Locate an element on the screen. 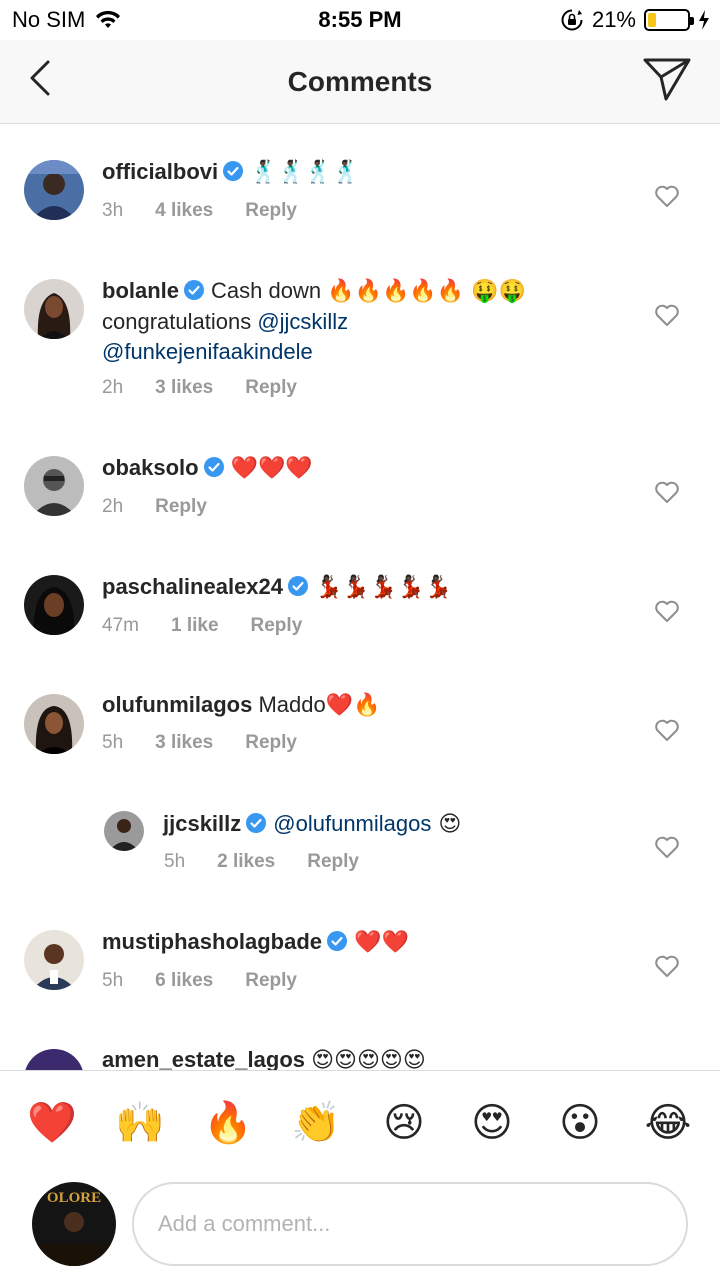 This screenshot has height=1280, width=720. comment-text: obaksolo ❤️❤️❤️ is located at coordinates (207, 468).